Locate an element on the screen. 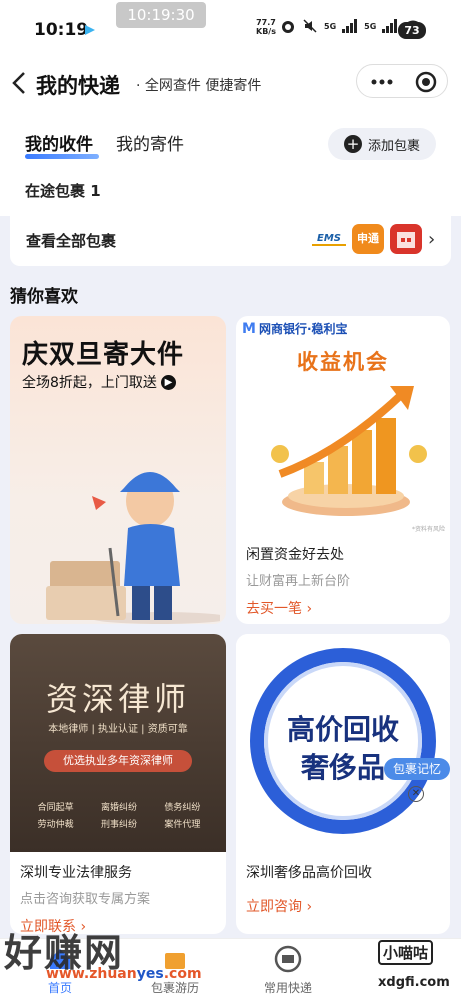 Image resolution: width=461 pixels, height=1000 pixels. nav-express-label: 常用快递 is located at coordinates (287, 988).